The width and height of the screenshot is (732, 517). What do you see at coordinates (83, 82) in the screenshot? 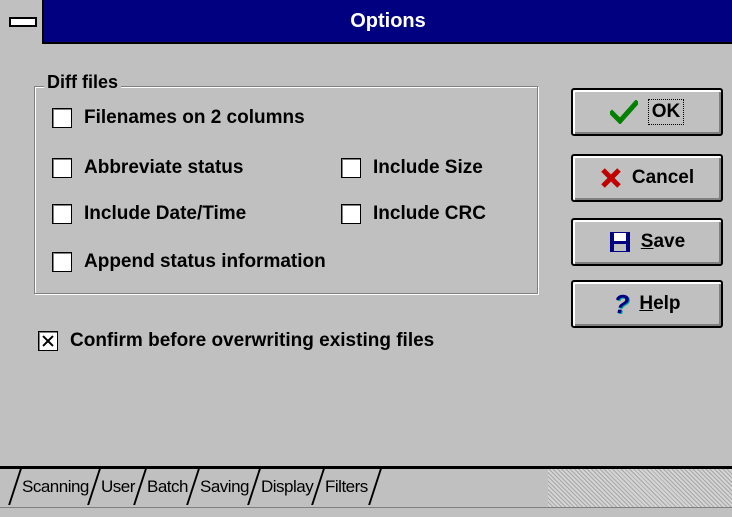
I see `diff-files-group-label: Diff files` at bounding box center [83, 82].